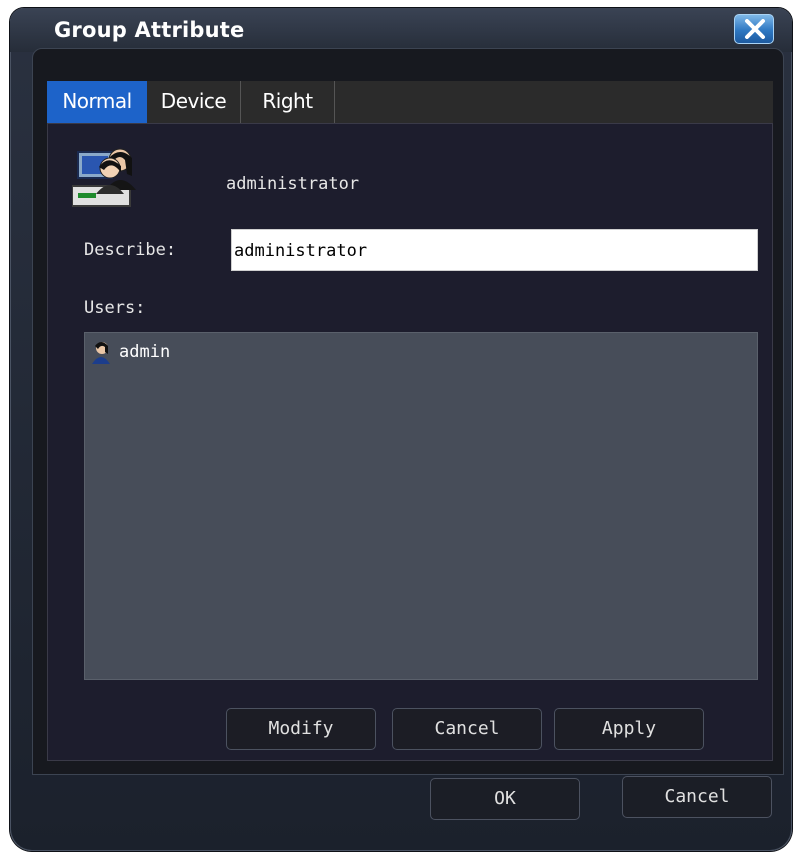 This screenshot has height=855, width=797. What do you see at coordinates (301, 729) in the screenshot?
I see `modify-button: Modify` at bounding box center [301, 729].